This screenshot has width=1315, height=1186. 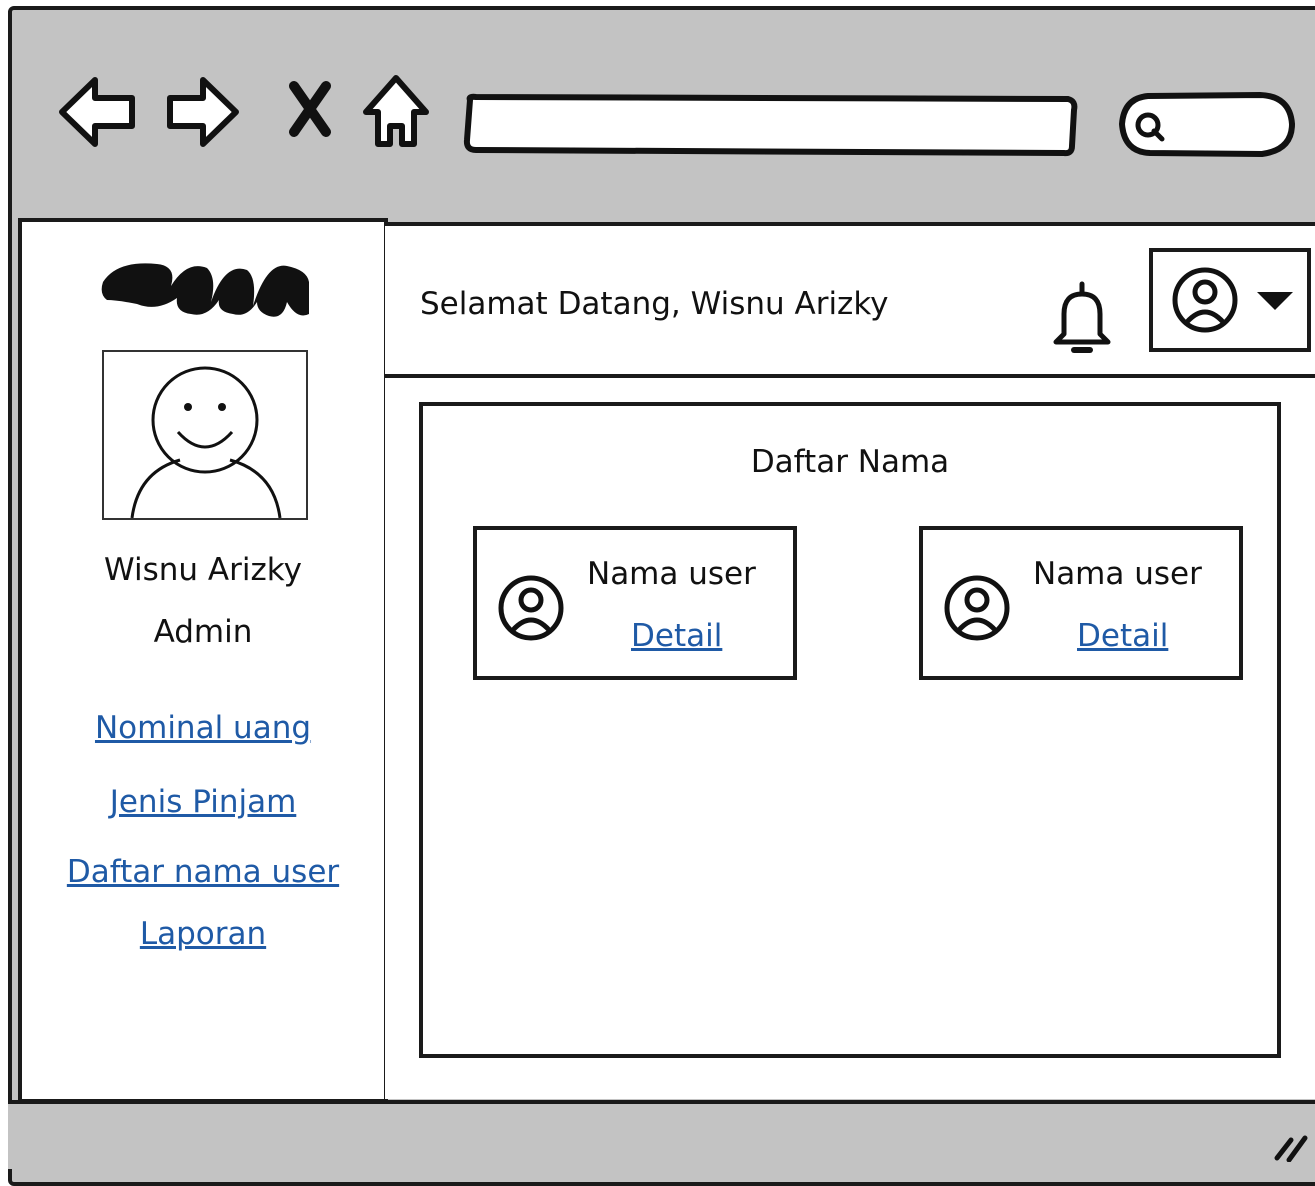 I want to click on sidebar-user-name: Wisnu Arizky, so click(x=203, y=570).